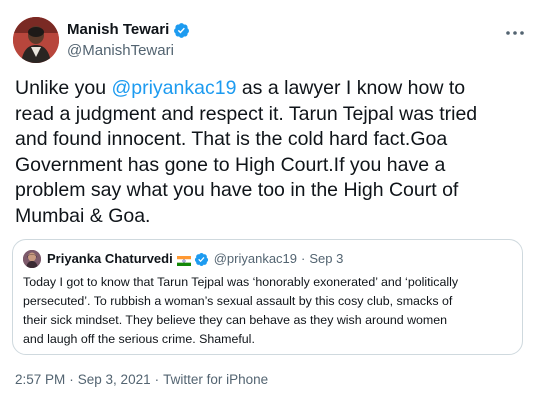  What do you see at coordinates (40, 379) in the screenshot?
I see `tweet-time: 2:57 PM` at bounding box center [40, 379].